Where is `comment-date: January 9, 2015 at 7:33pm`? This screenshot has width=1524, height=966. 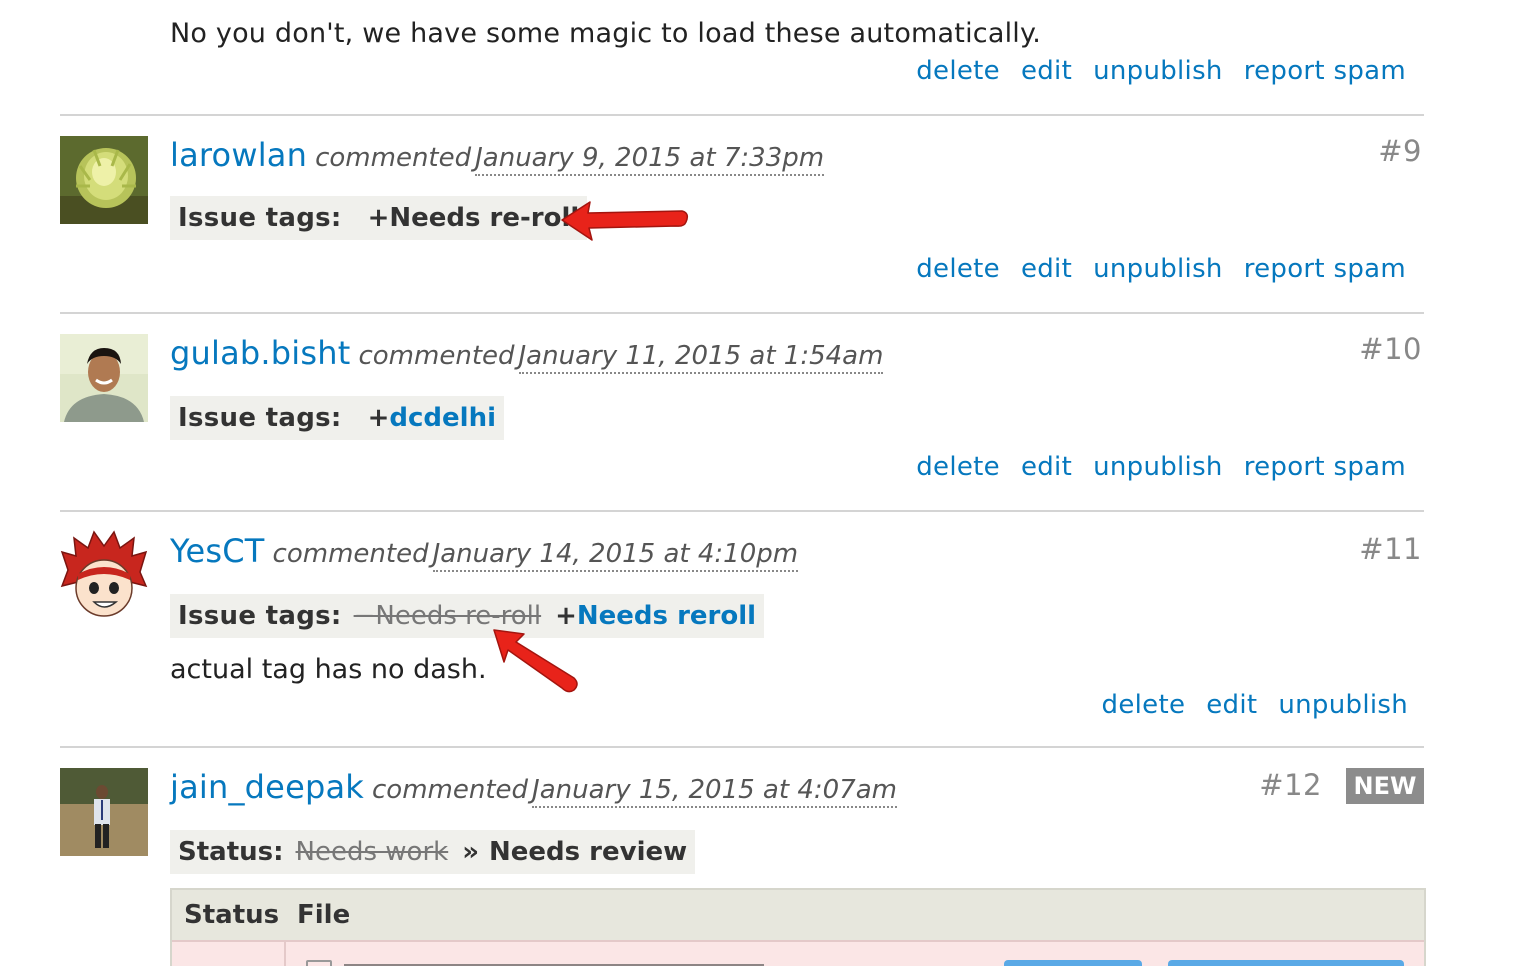
comment-date: January 9, 2015 at 7:33pm is located at coordinates (650, 159).